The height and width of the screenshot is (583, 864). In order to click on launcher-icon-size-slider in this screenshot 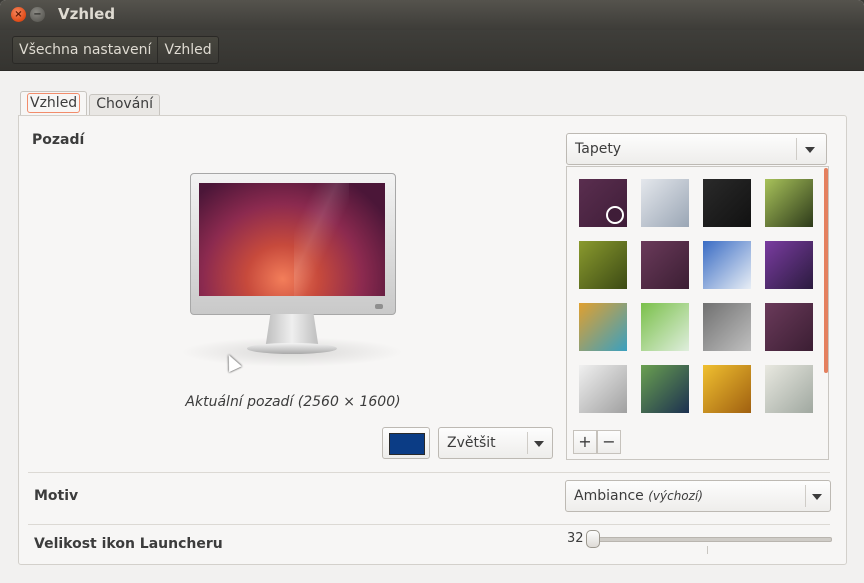, I will do `click(711, 539)`.